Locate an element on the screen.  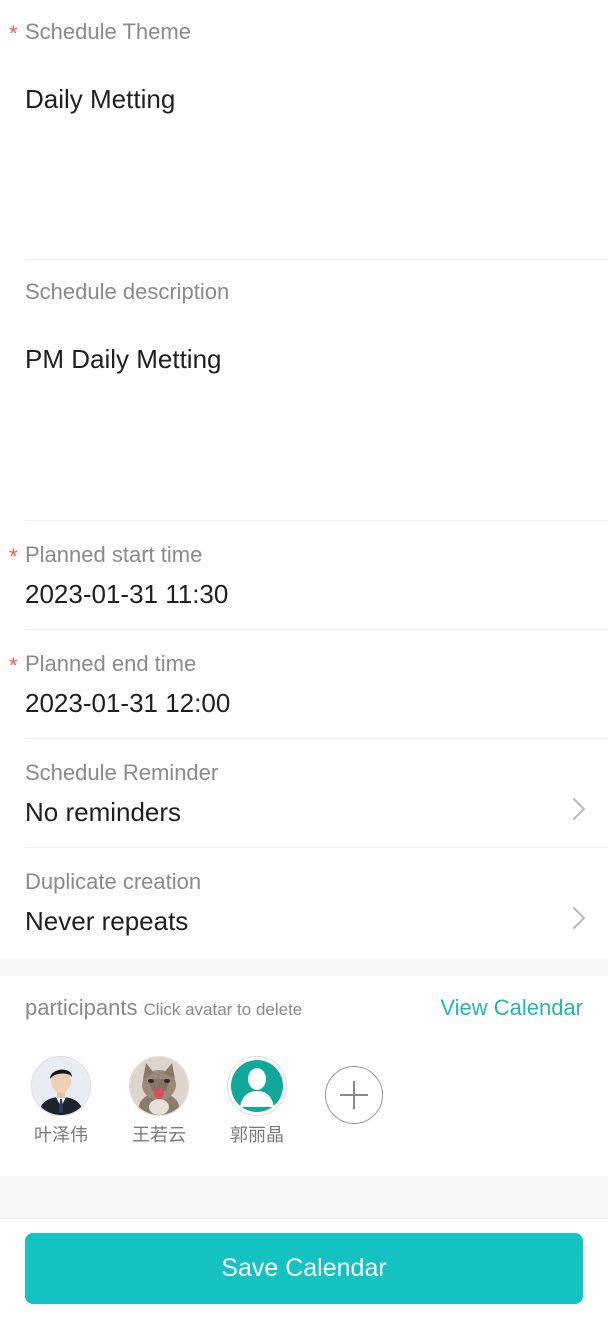
end-time-value: 2023-01-31 12:00 is located at coordinates (127, 703).